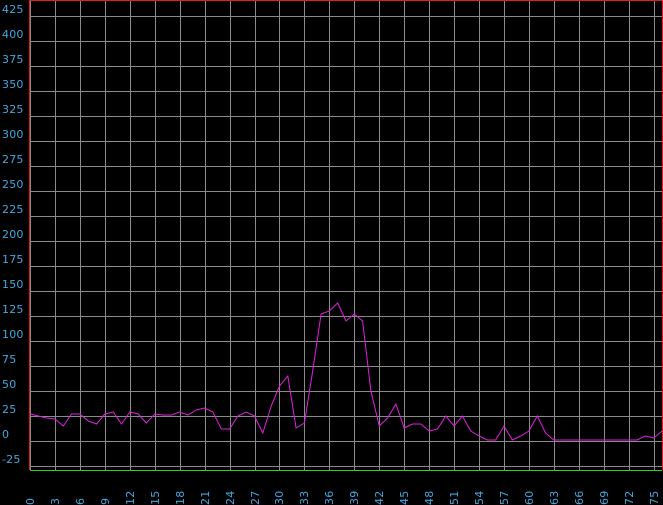  I want to click on y-tick-label-50: 50, so click(9, 384).